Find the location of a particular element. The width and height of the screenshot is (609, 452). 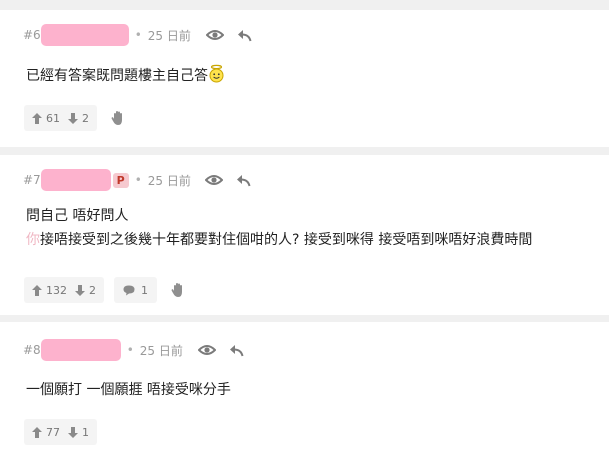

post-meta: #8 • 25 日前 is located at coordinates (133, 350).